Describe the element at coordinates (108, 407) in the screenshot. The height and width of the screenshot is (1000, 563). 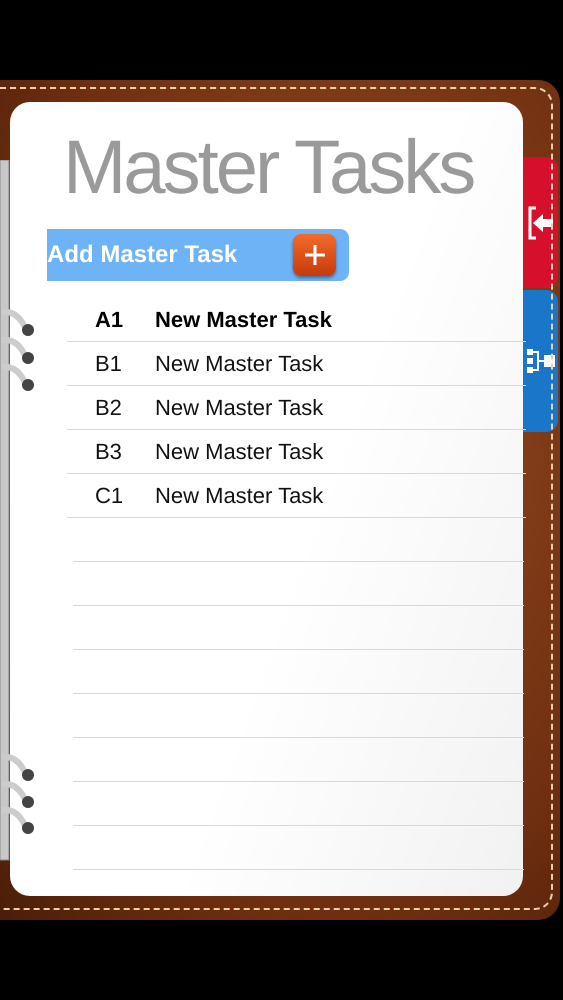
I see `task-code: B2` at that location.